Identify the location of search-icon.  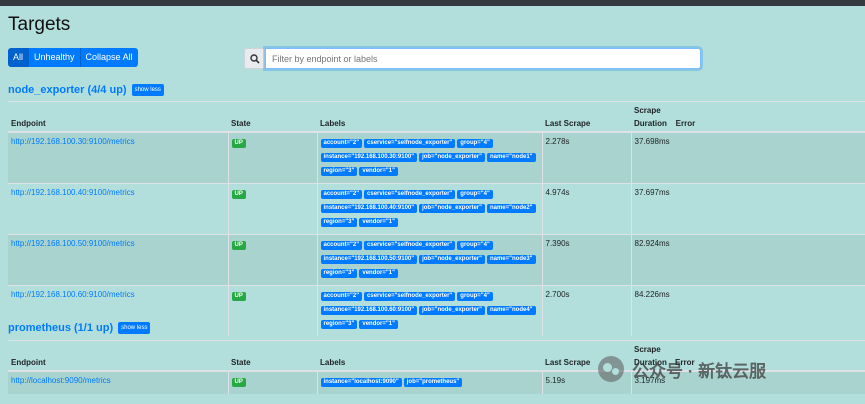
(254, 58).